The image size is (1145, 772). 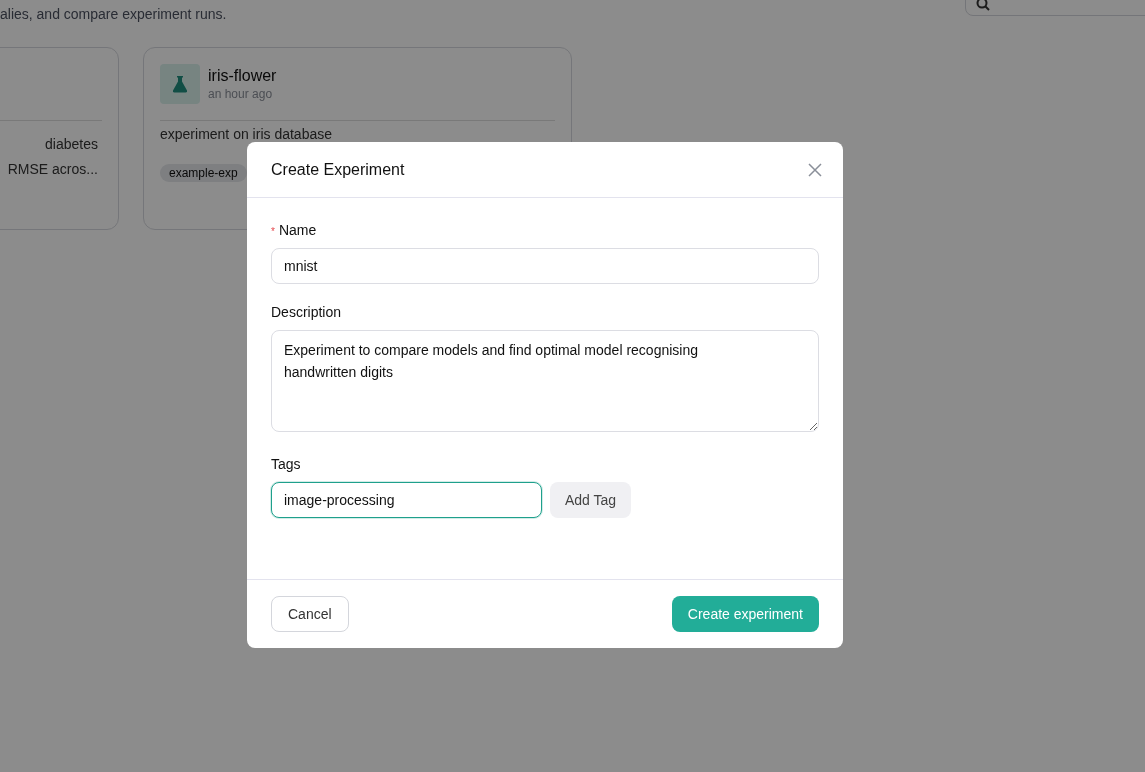 What do you see at coordinates (241, 94) in the screenshot?
I see `experiment-time: an hour ago` at bounding box center [241, 94].